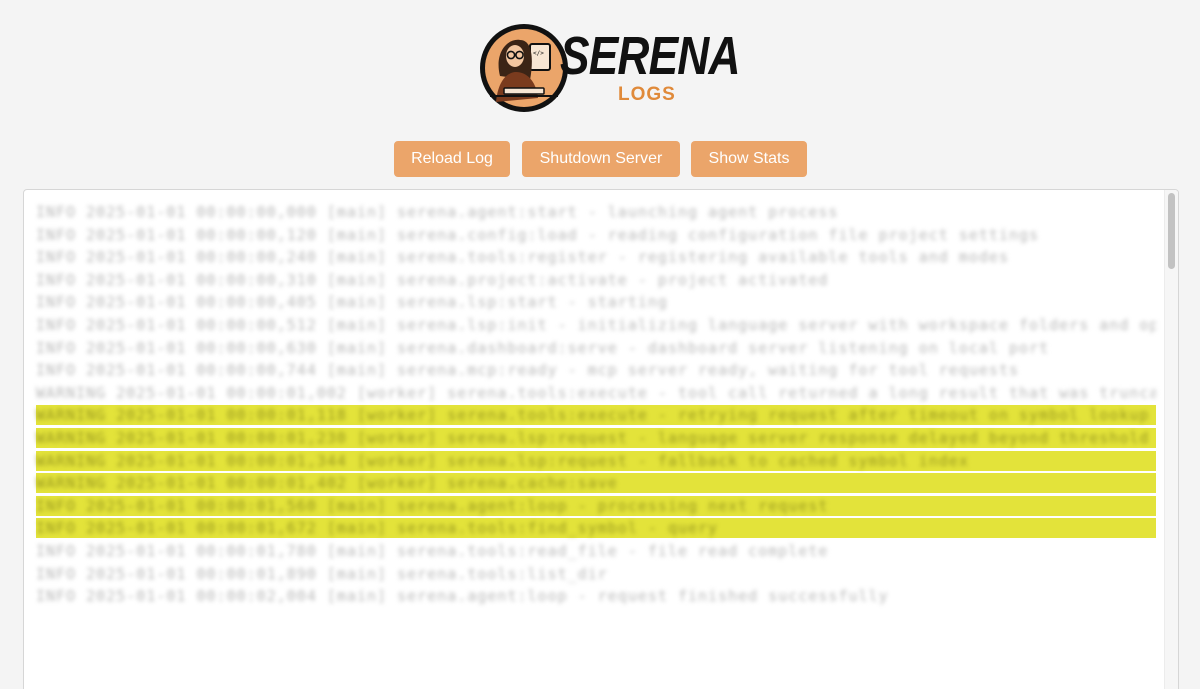 Image resolution: width=1200 pixels, height=689 pixels. Describe the element at coordinates (1171, 231) in the screenshot. I see `scrollbar-thumb` at that location.